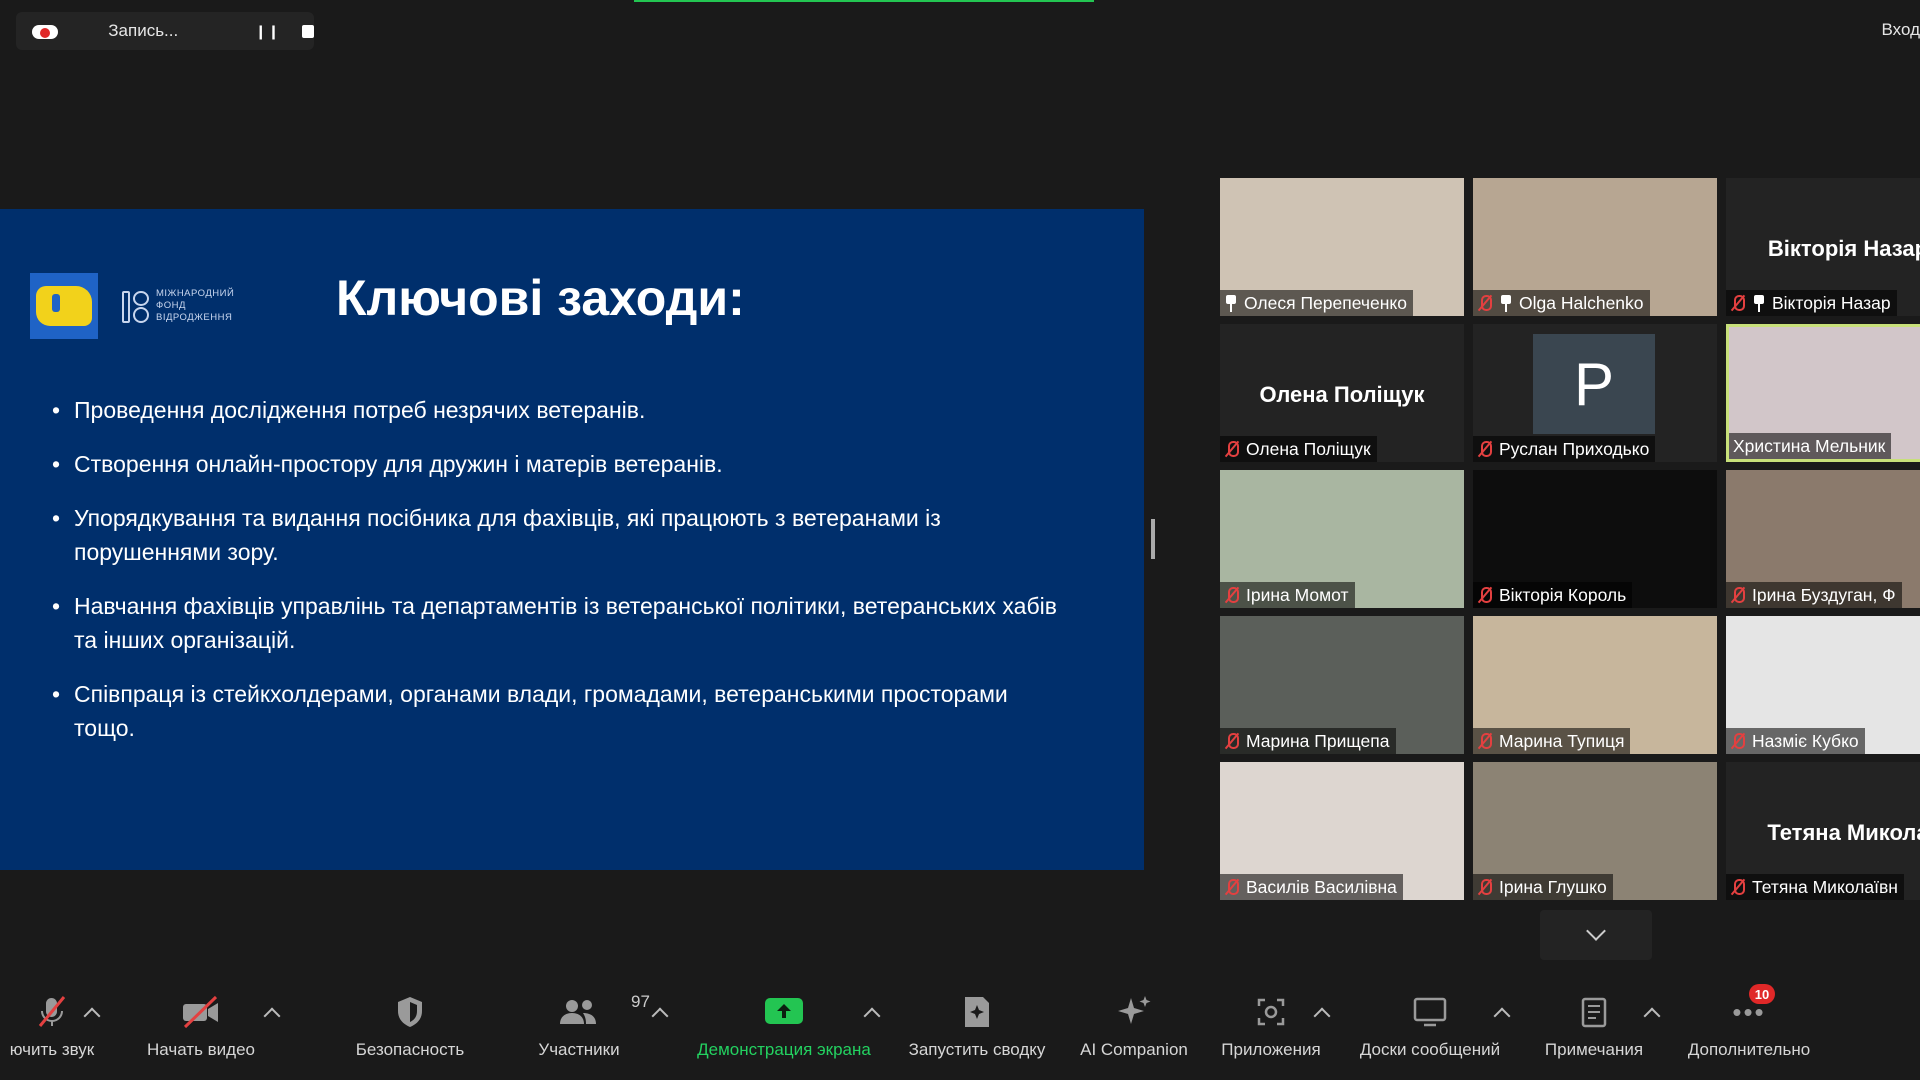 This screenshot has width=1920, height=1080. I want to click on participant-tile: Олена Поліщук Олена Поліщук, so click(1342, 393).